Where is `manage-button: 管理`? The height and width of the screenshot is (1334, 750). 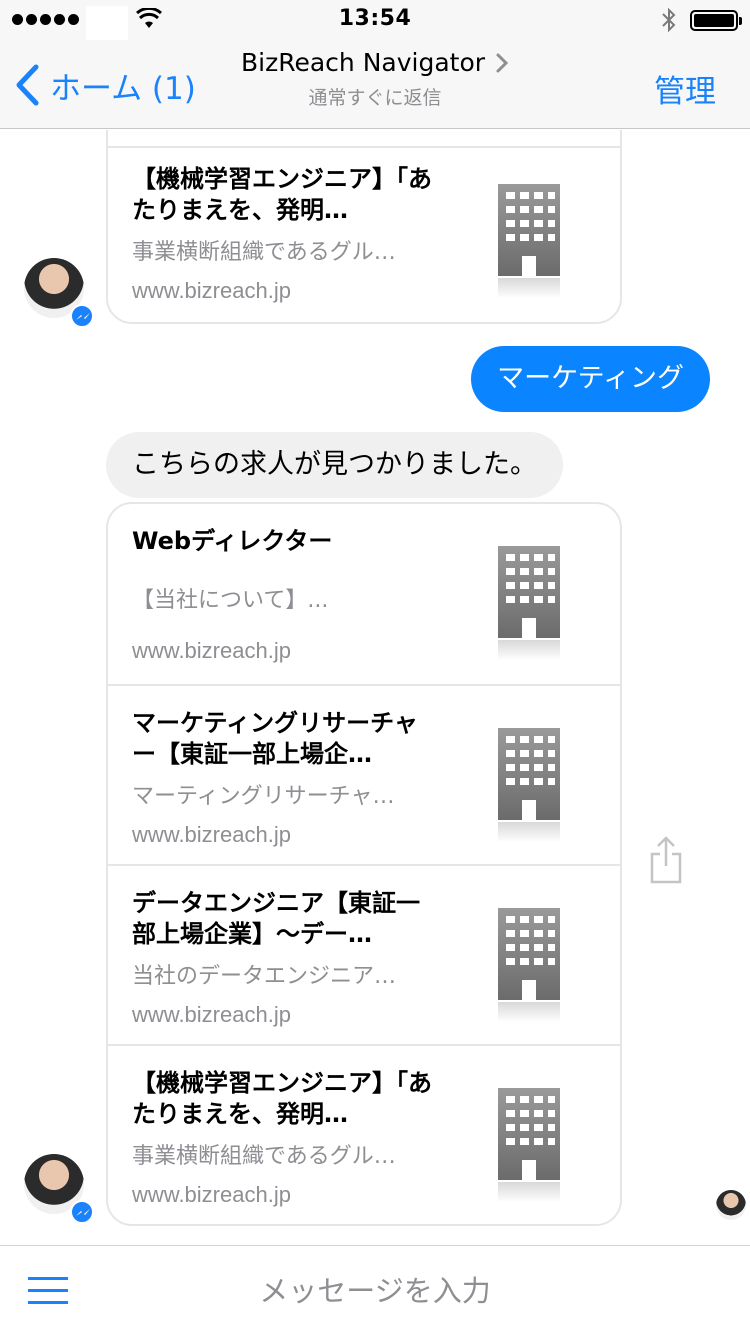 manage-button: 管理 is located at coordinates (685, 88).